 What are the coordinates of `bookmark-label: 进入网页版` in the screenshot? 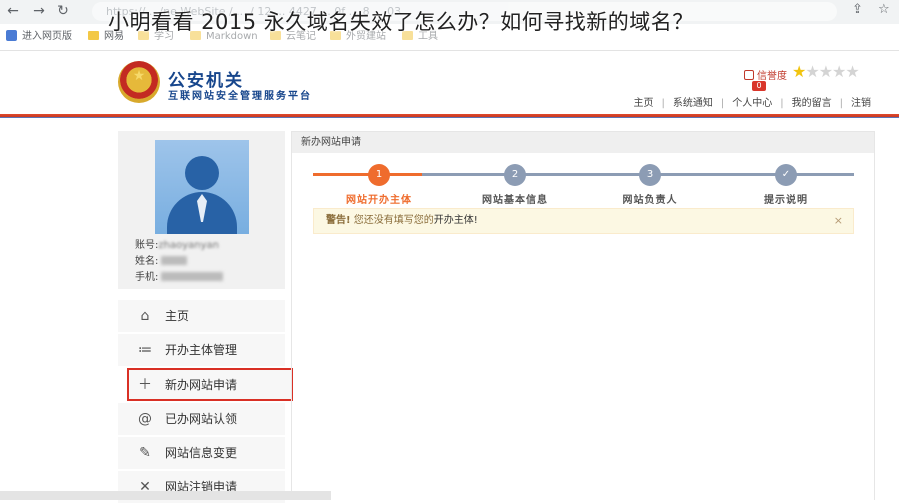 It's located at (47, 36).